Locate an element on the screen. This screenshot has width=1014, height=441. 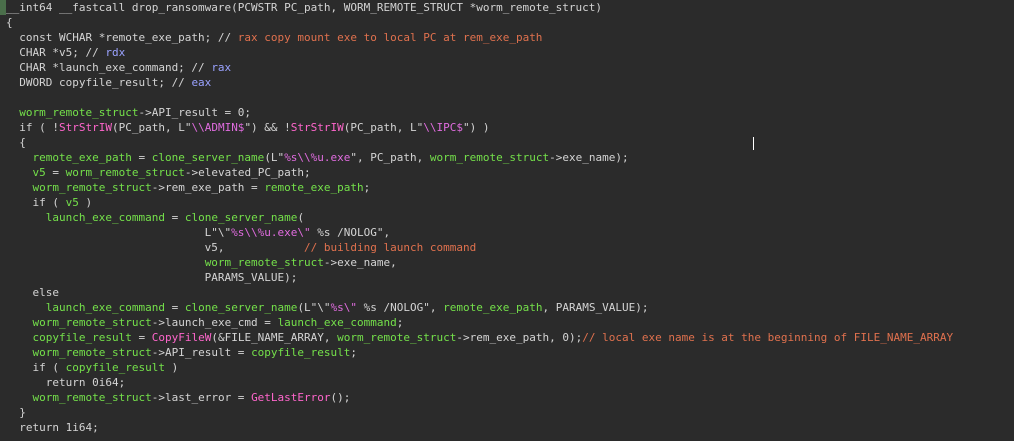
code-text: if ( v5 ) is located at coordinates (49, 202).